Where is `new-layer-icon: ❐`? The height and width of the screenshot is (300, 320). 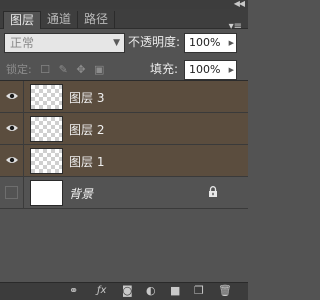 new-layer-icon: ❐ is located at coordinates (199, 291).